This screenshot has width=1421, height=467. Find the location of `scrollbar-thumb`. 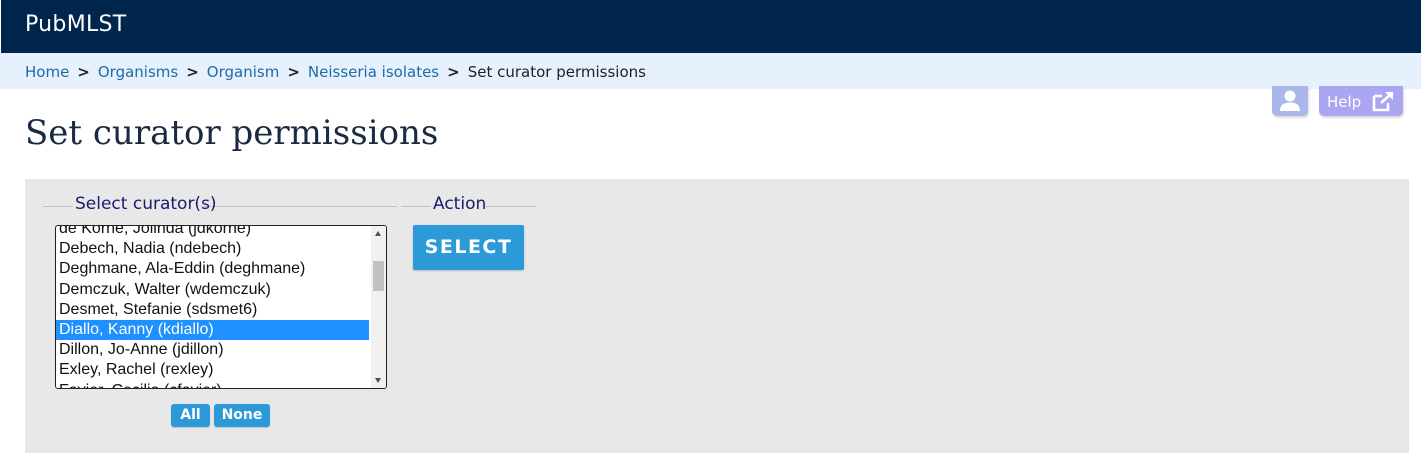

scrollbar-thumb is located at coordinates (378, 276).